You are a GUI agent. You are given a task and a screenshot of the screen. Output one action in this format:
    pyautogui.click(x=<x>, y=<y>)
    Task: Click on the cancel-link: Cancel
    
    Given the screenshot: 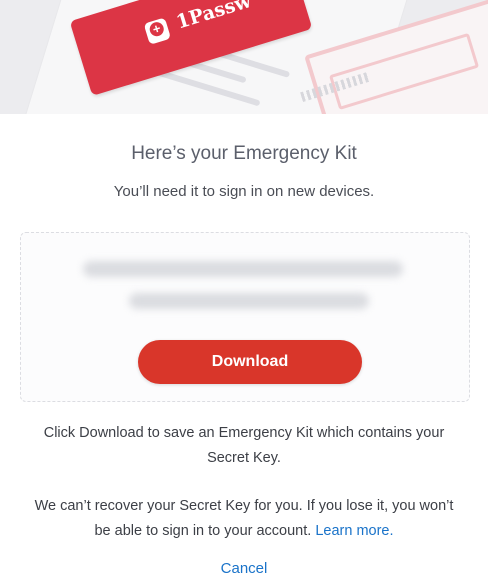 What is the action you would take?
    pyautogui.click(x=244, y=568)
    